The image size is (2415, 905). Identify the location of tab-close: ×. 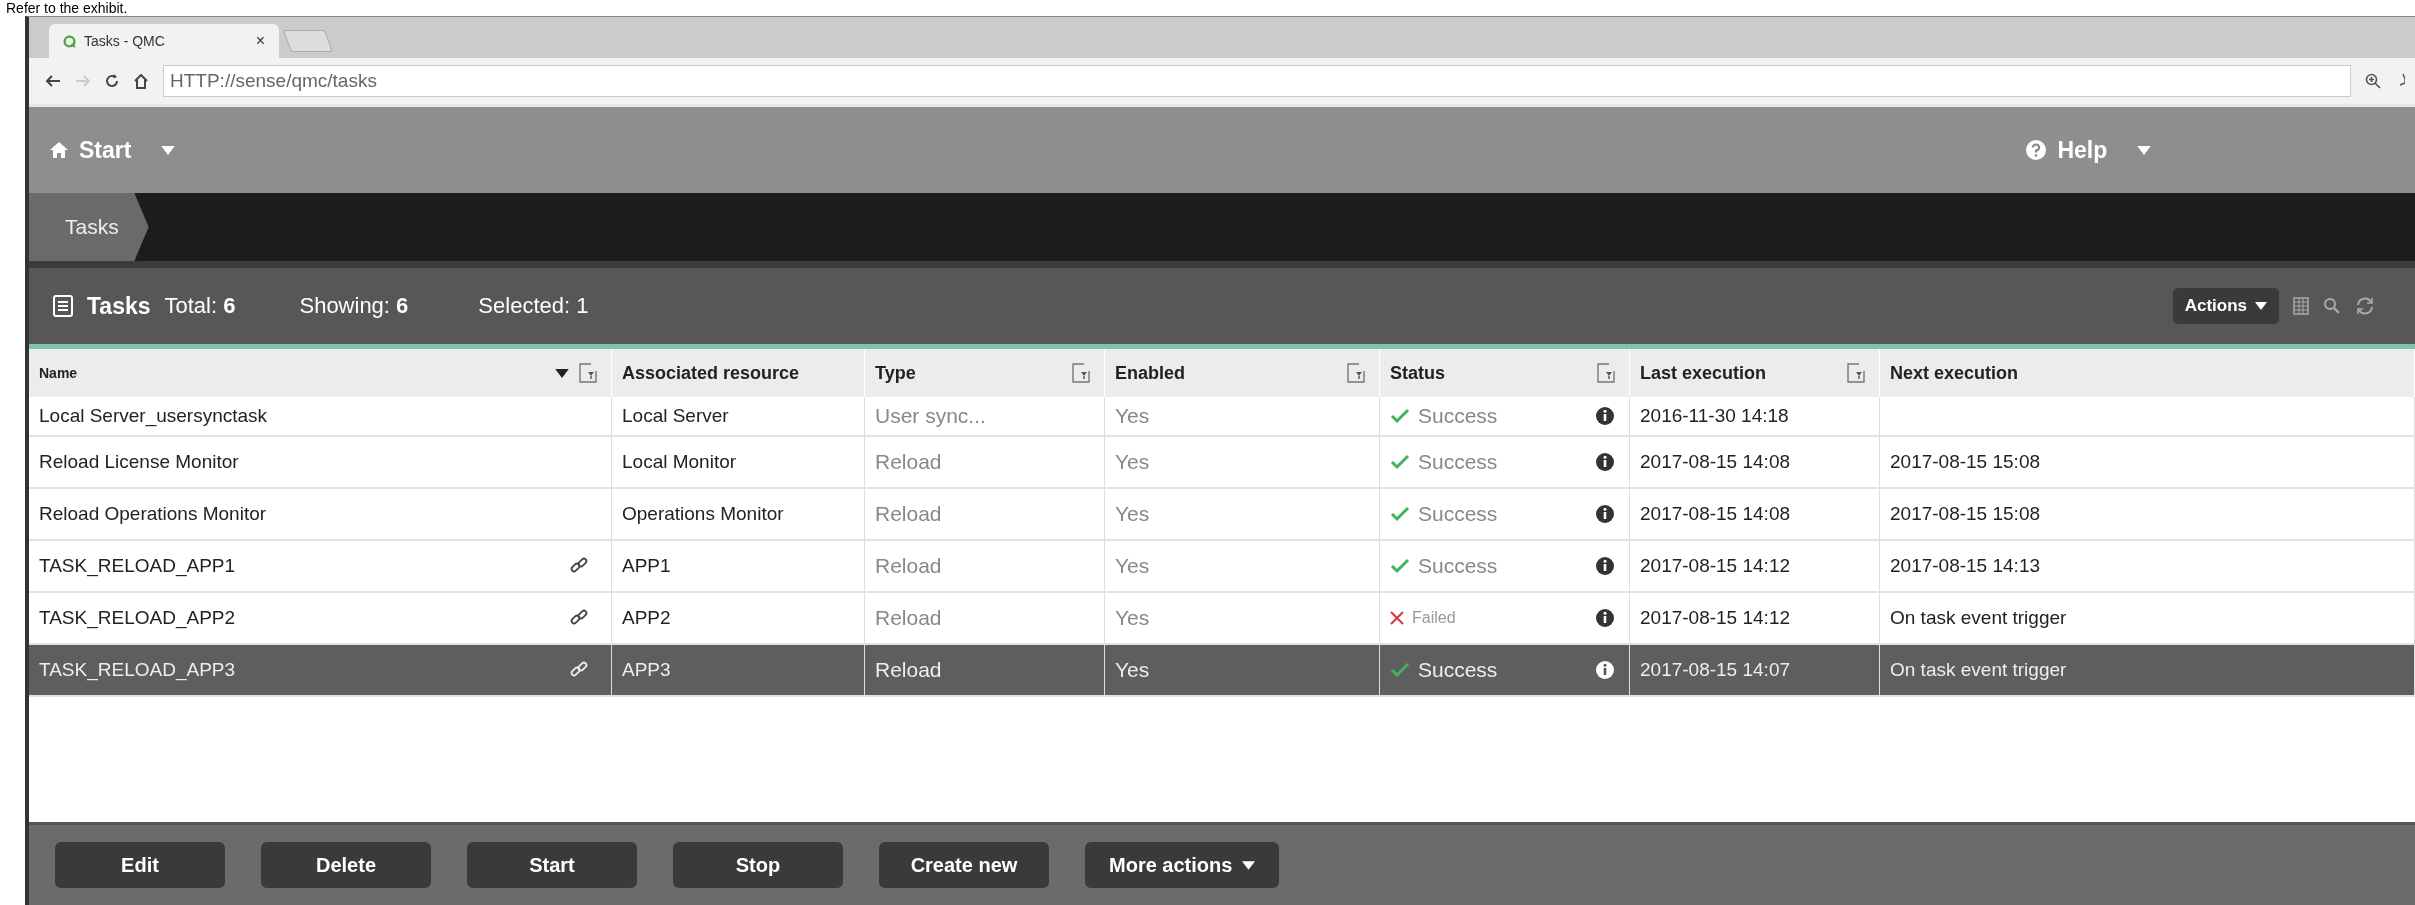
(260, 41).